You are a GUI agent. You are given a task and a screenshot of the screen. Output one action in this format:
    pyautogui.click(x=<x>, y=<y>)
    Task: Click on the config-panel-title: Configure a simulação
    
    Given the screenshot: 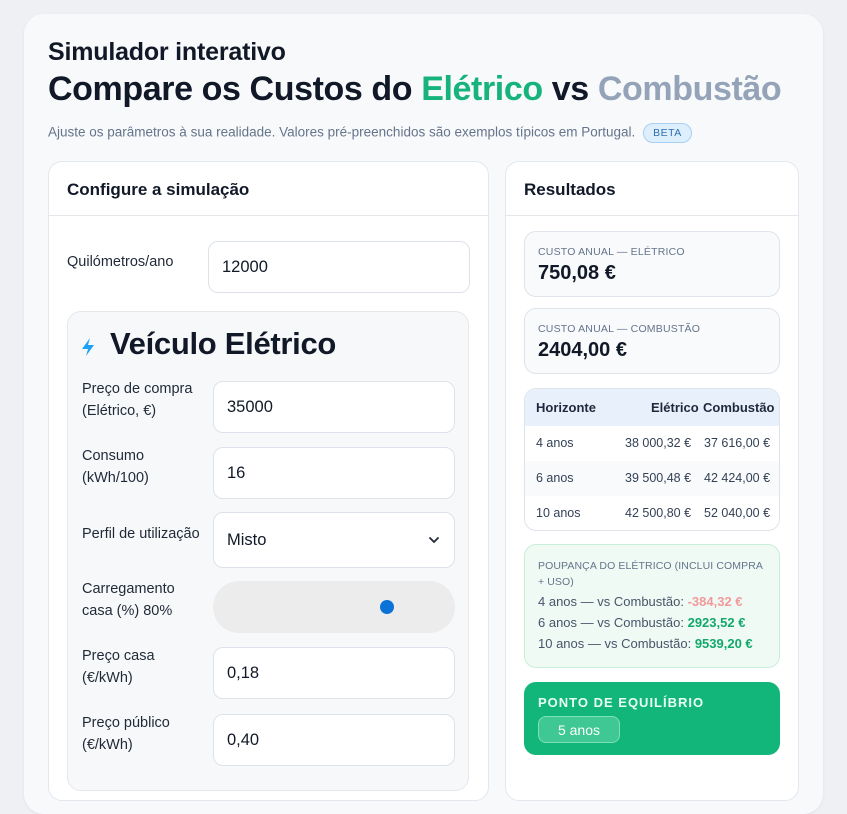 What is the action you would take?
    pyautogui.click(x=158, y=189)
    